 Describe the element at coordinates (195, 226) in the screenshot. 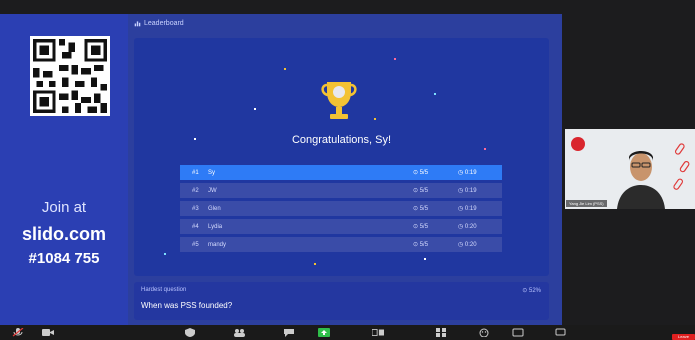

I see `rank: #4` at that location.